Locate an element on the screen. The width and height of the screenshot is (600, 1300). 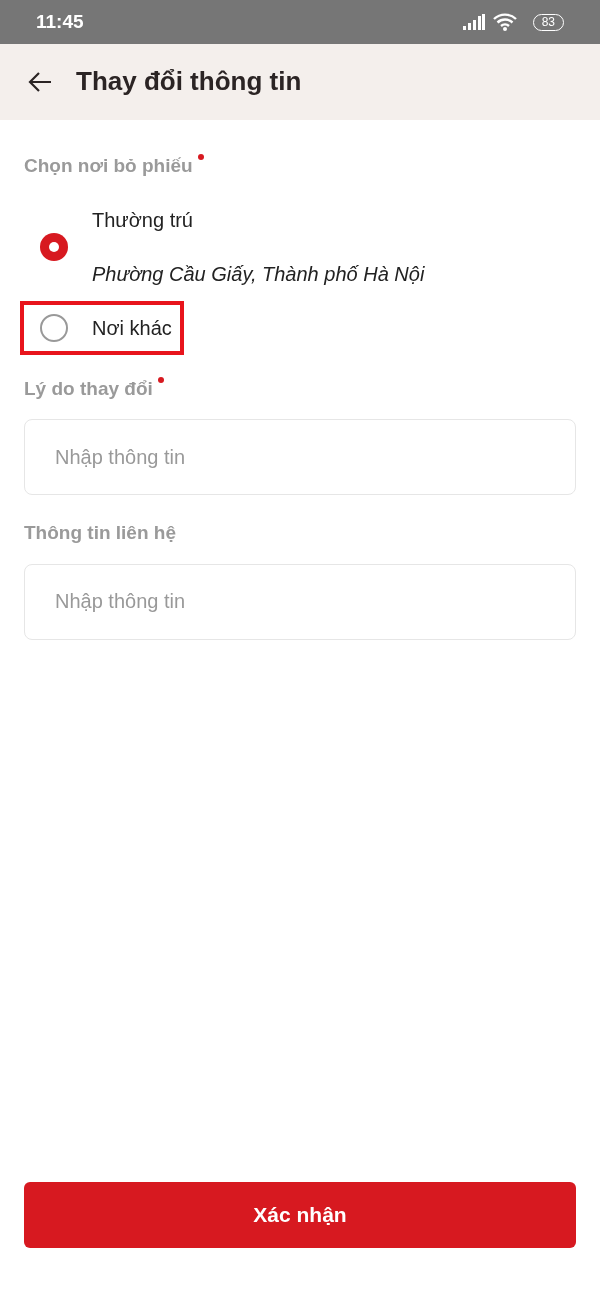
radio-unchecked is located at coordinates (54, 327).